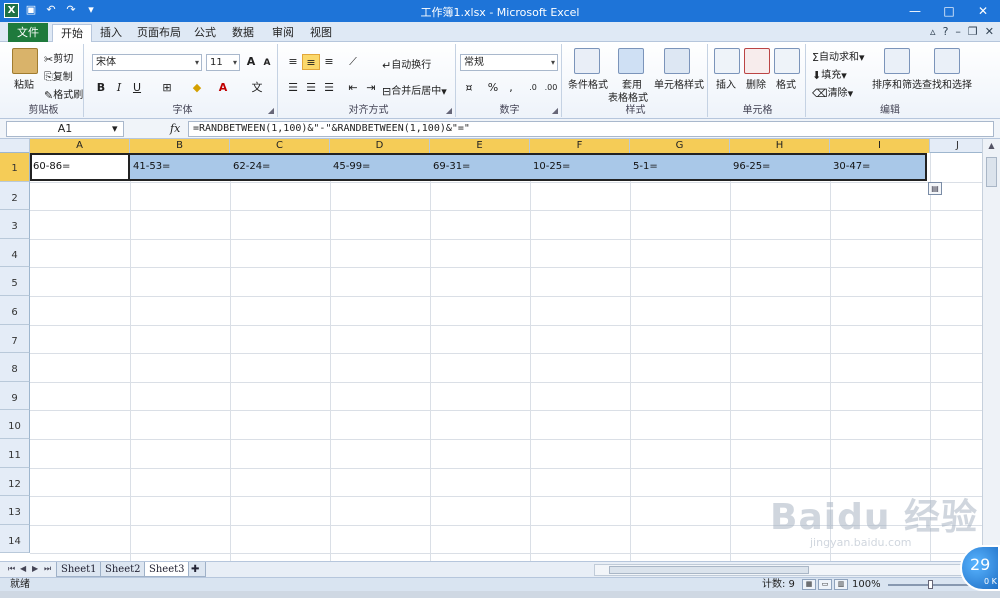 The image size is (1000, 598). What do you see at coordinates (180, 146) in the screenshot?
I see `column-header-b: B` at bounding box center [180, 146].